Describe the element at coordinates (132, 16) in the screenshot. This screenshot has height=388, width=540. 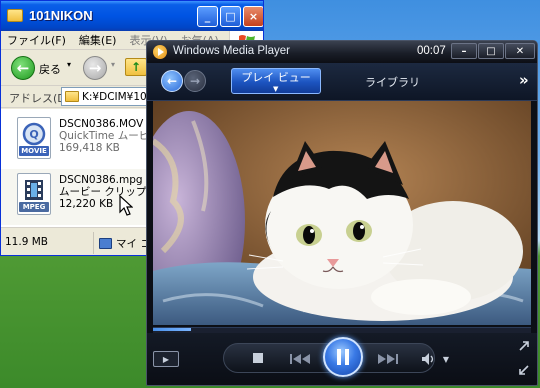
I see `explorer-title-bar: 101NIKON _ □ ×` at that location.